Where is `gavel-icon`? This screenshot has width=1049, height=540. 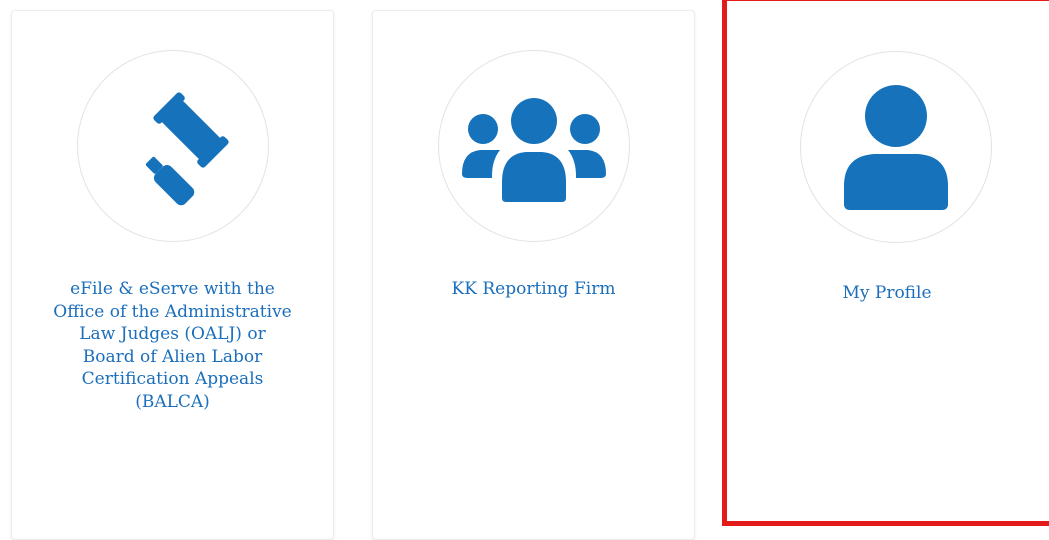 gavel-icon is located at coordinates (187, 149).